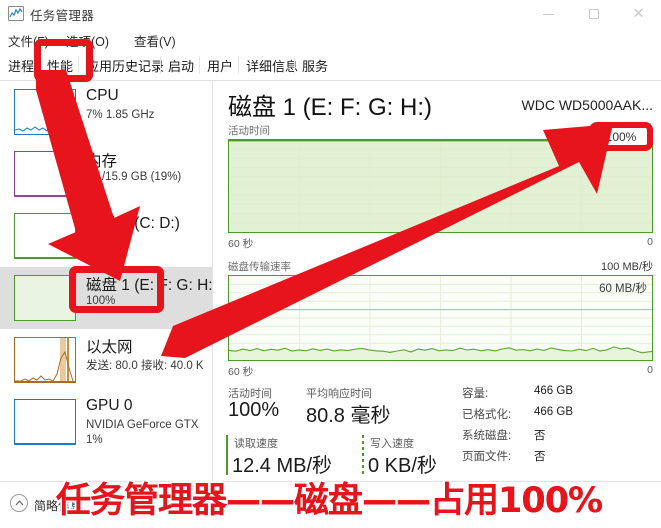 This screenshot has width=661, height=528. What do you see at coordinates (363, 455) in the screenshot?
I see `write-speed-accent-bar` at bounding box center [363, 455].